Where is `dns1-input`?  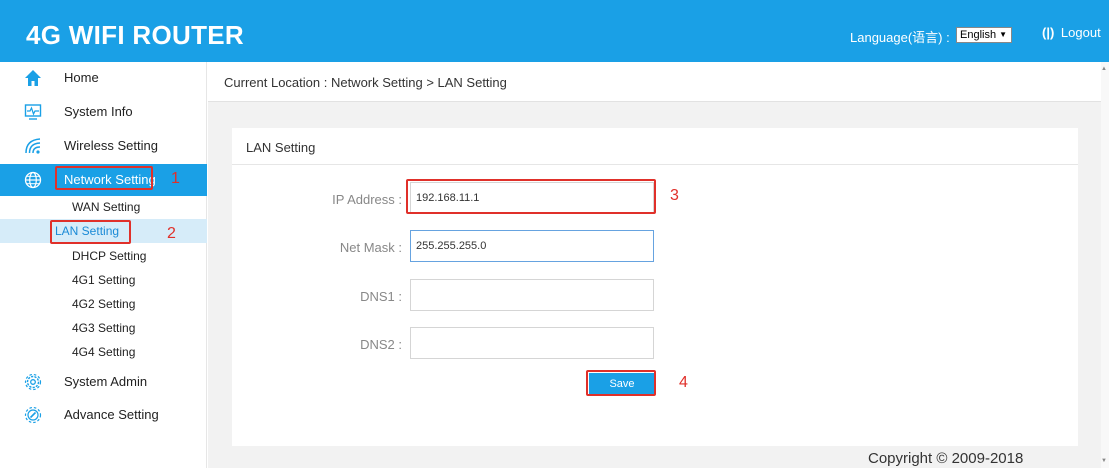
dns1-input is located at coordinates (532, 295).